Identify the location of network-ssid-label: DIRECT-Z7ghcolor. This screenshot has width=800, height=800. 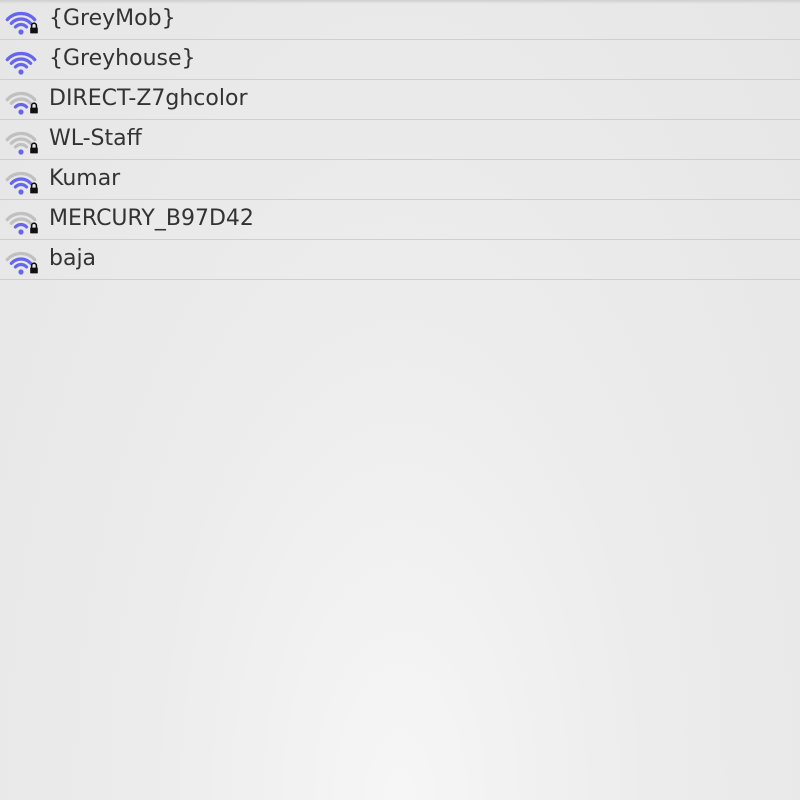
(148, 98).